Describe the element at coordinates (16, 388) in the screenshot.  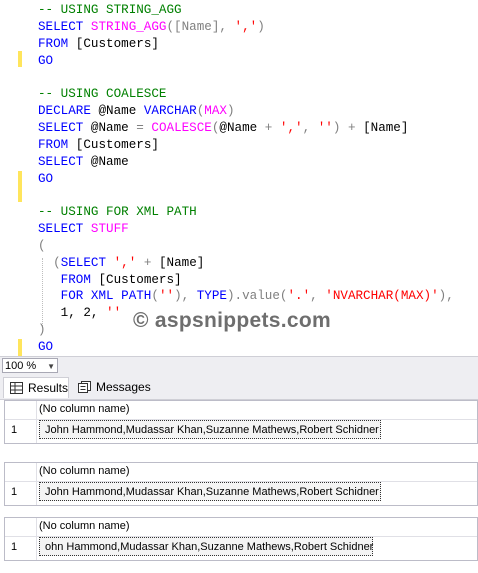
I see `grid-icon` at that location.